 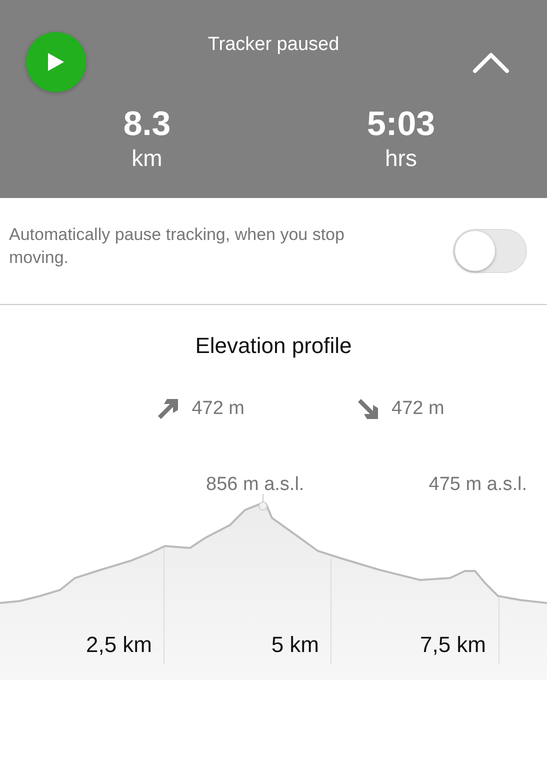 I want to click on ascent-value: 472 m, so click(x=218, y=409).